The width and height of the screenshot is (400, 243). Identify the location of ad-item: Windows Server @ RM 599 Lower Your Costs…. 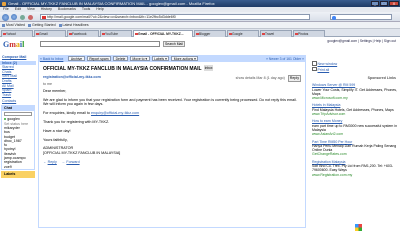
(355, 91).